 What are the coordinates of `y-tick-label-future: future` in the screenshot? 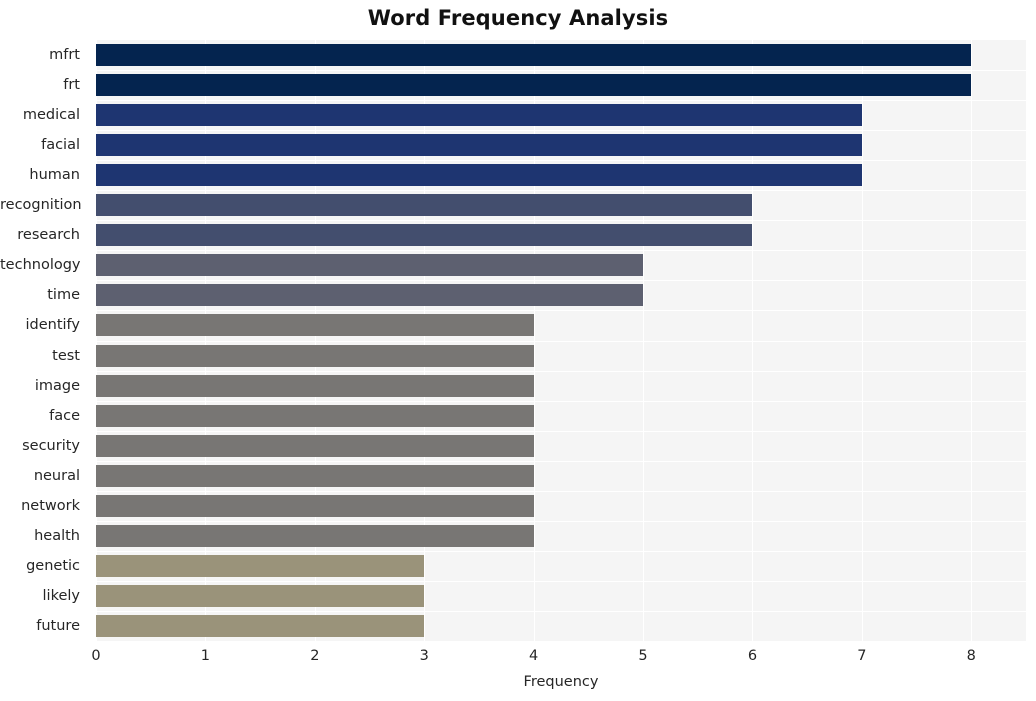 It's located at (58, 625).